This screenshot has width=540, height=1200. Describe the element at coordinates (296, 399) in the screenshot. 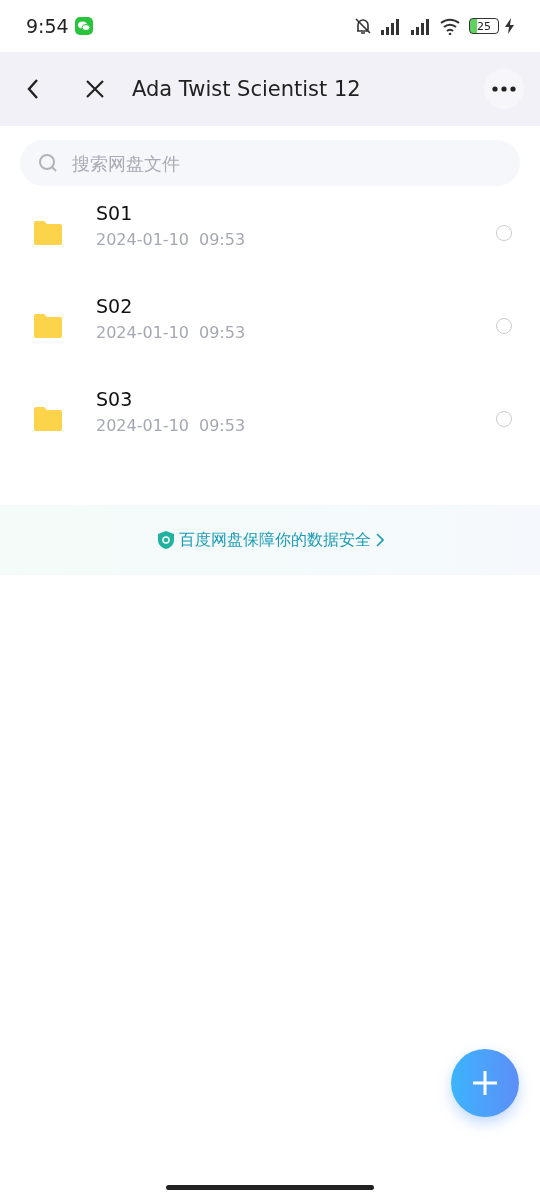

I see `file-name: S03` at that location.